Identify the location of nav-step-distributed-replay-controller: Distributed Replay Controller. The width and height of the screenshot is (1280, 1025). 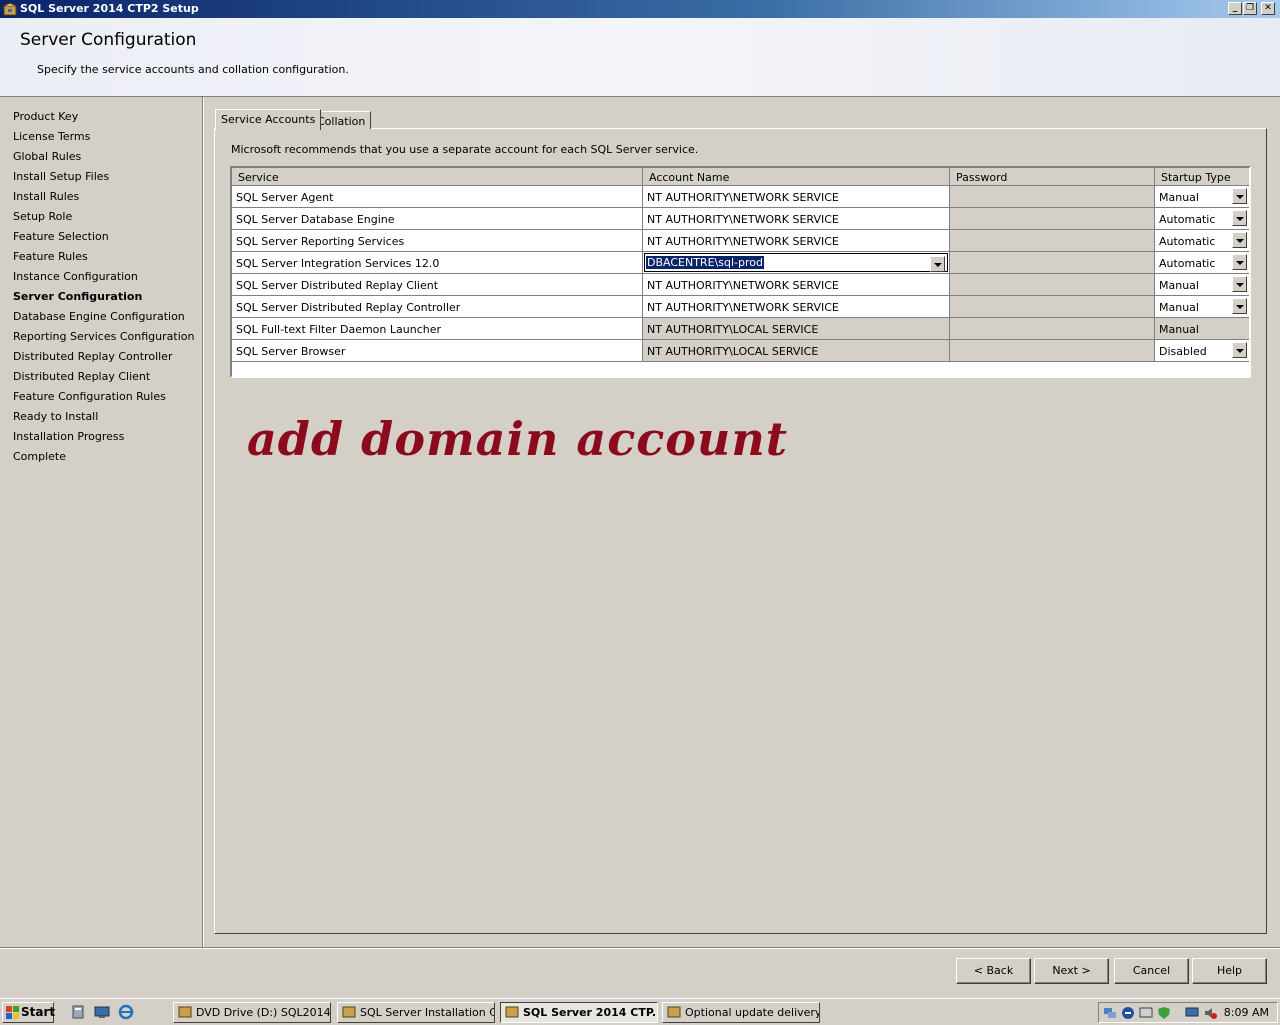
(93, 356).